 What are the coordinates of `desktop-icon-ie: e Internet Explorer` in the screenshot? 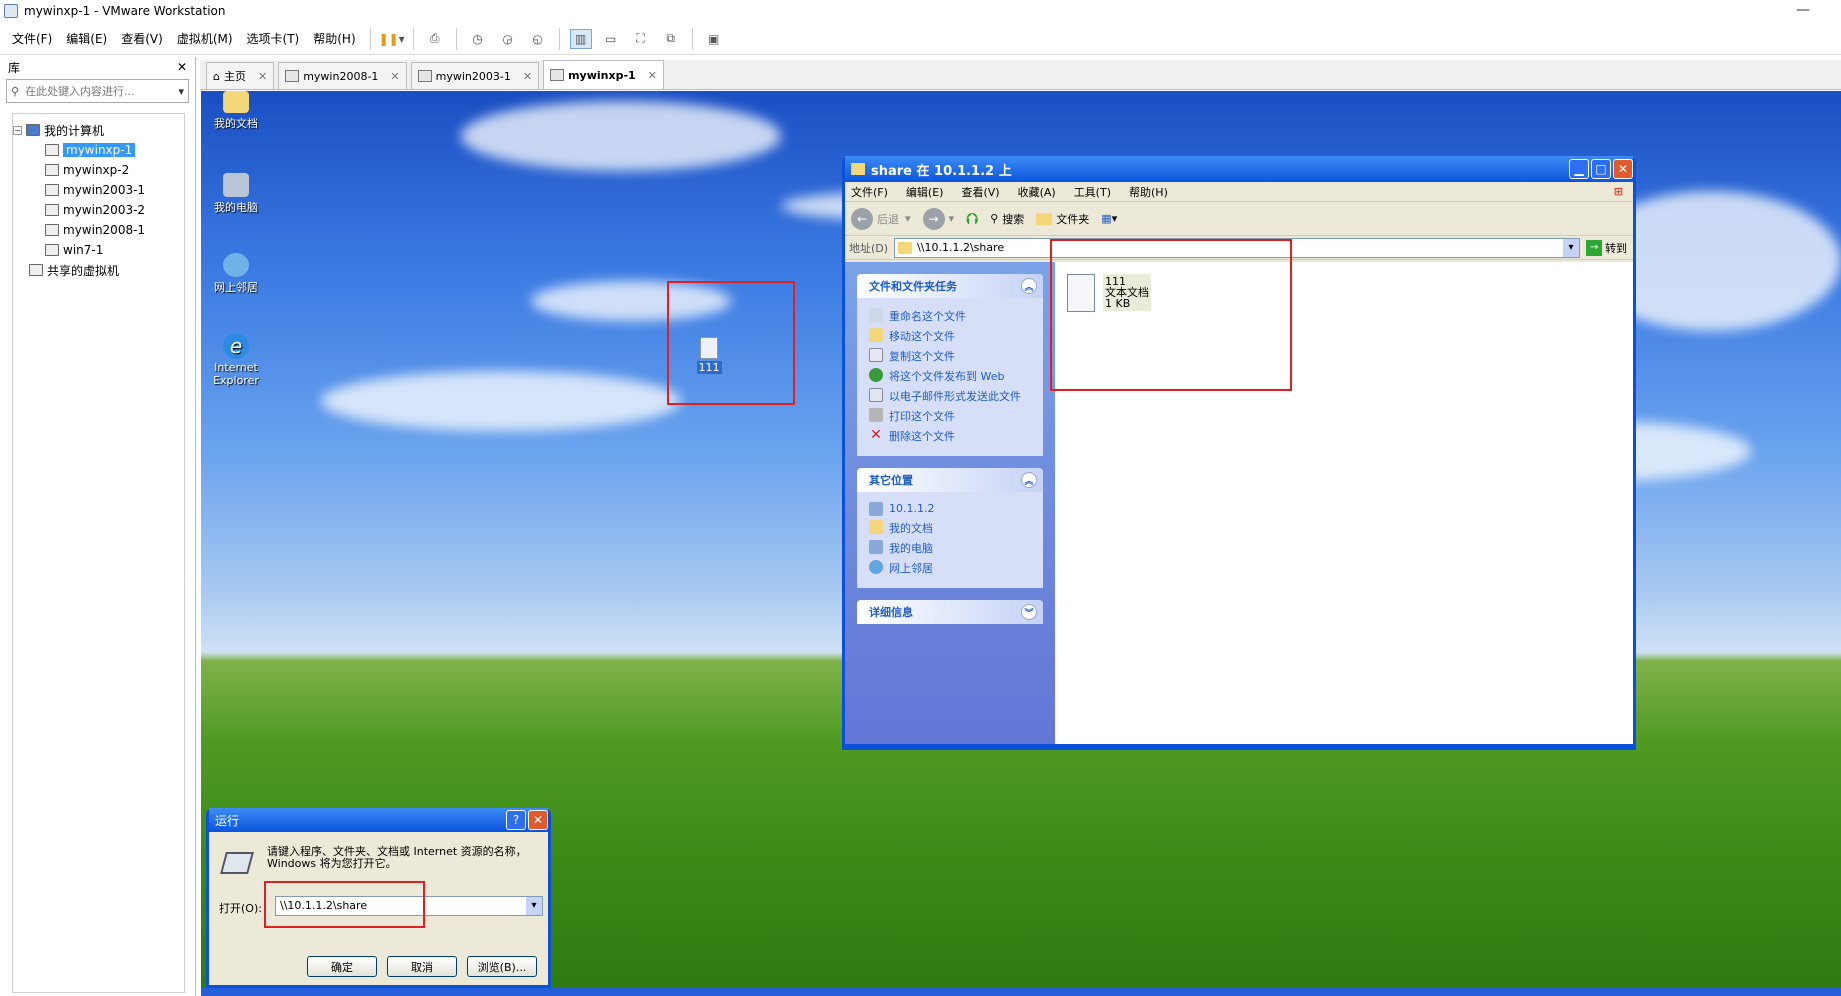 It's located at (236, 360).